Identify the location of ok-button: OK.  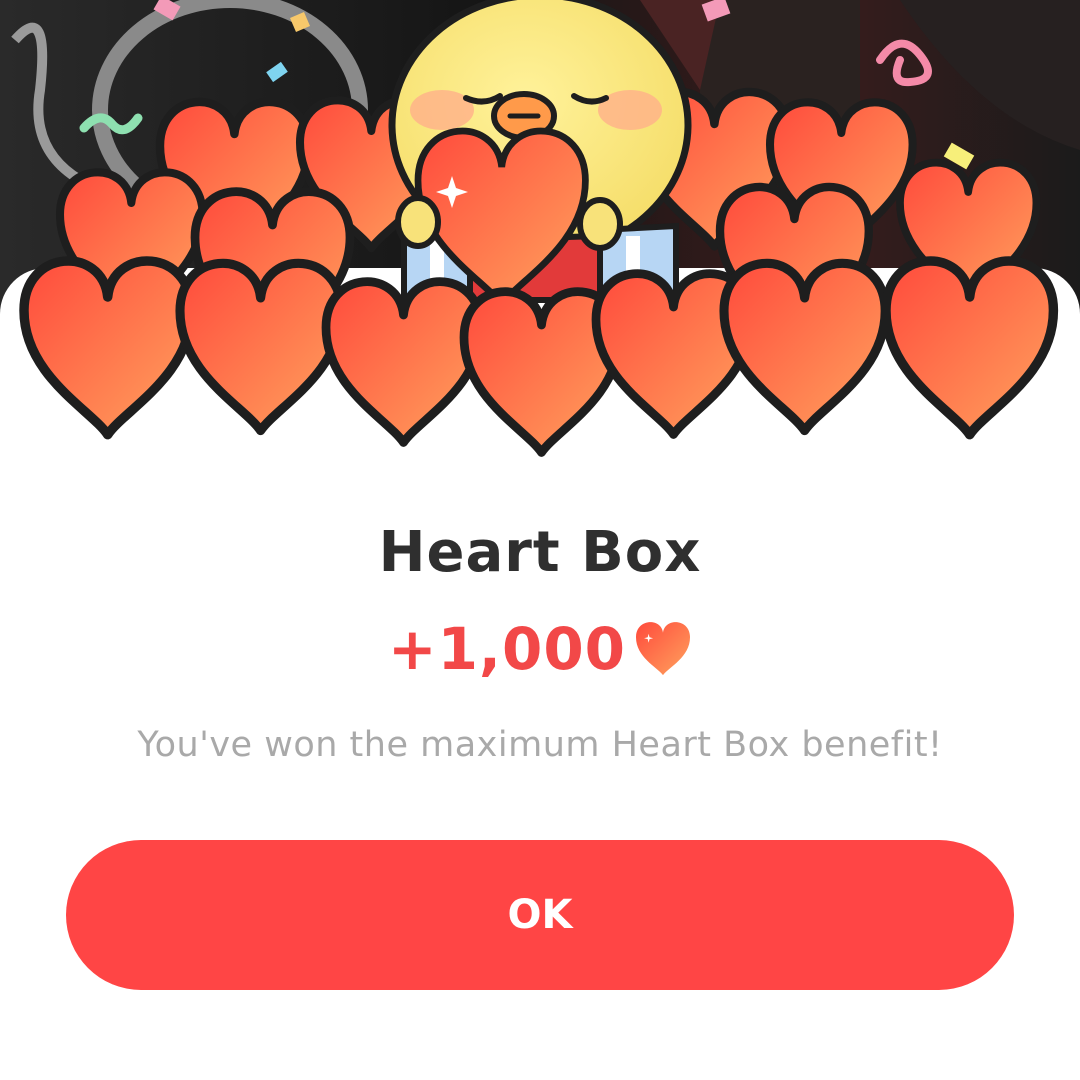
(540, 915).